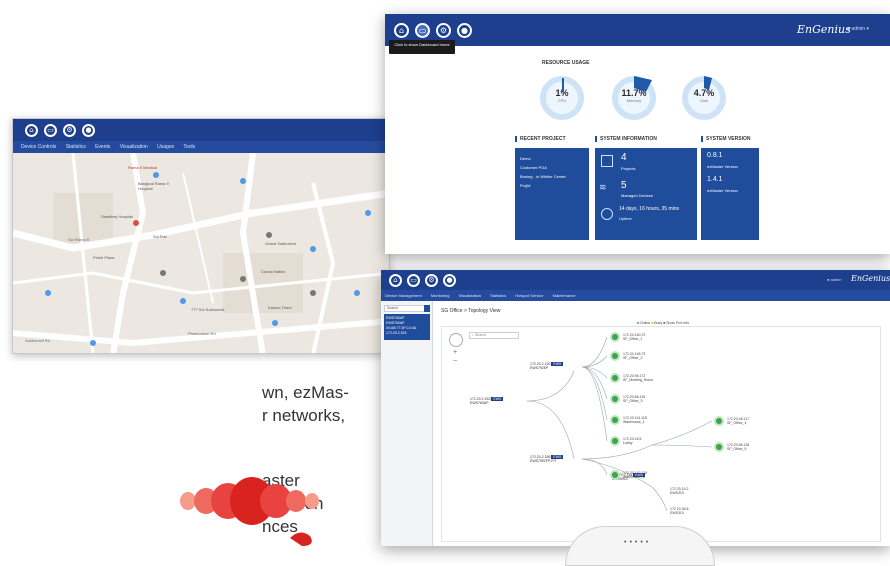 The height and width of the screenshot is (566, 890). I want to click on nav-item-events: Events, so click(102, 147).